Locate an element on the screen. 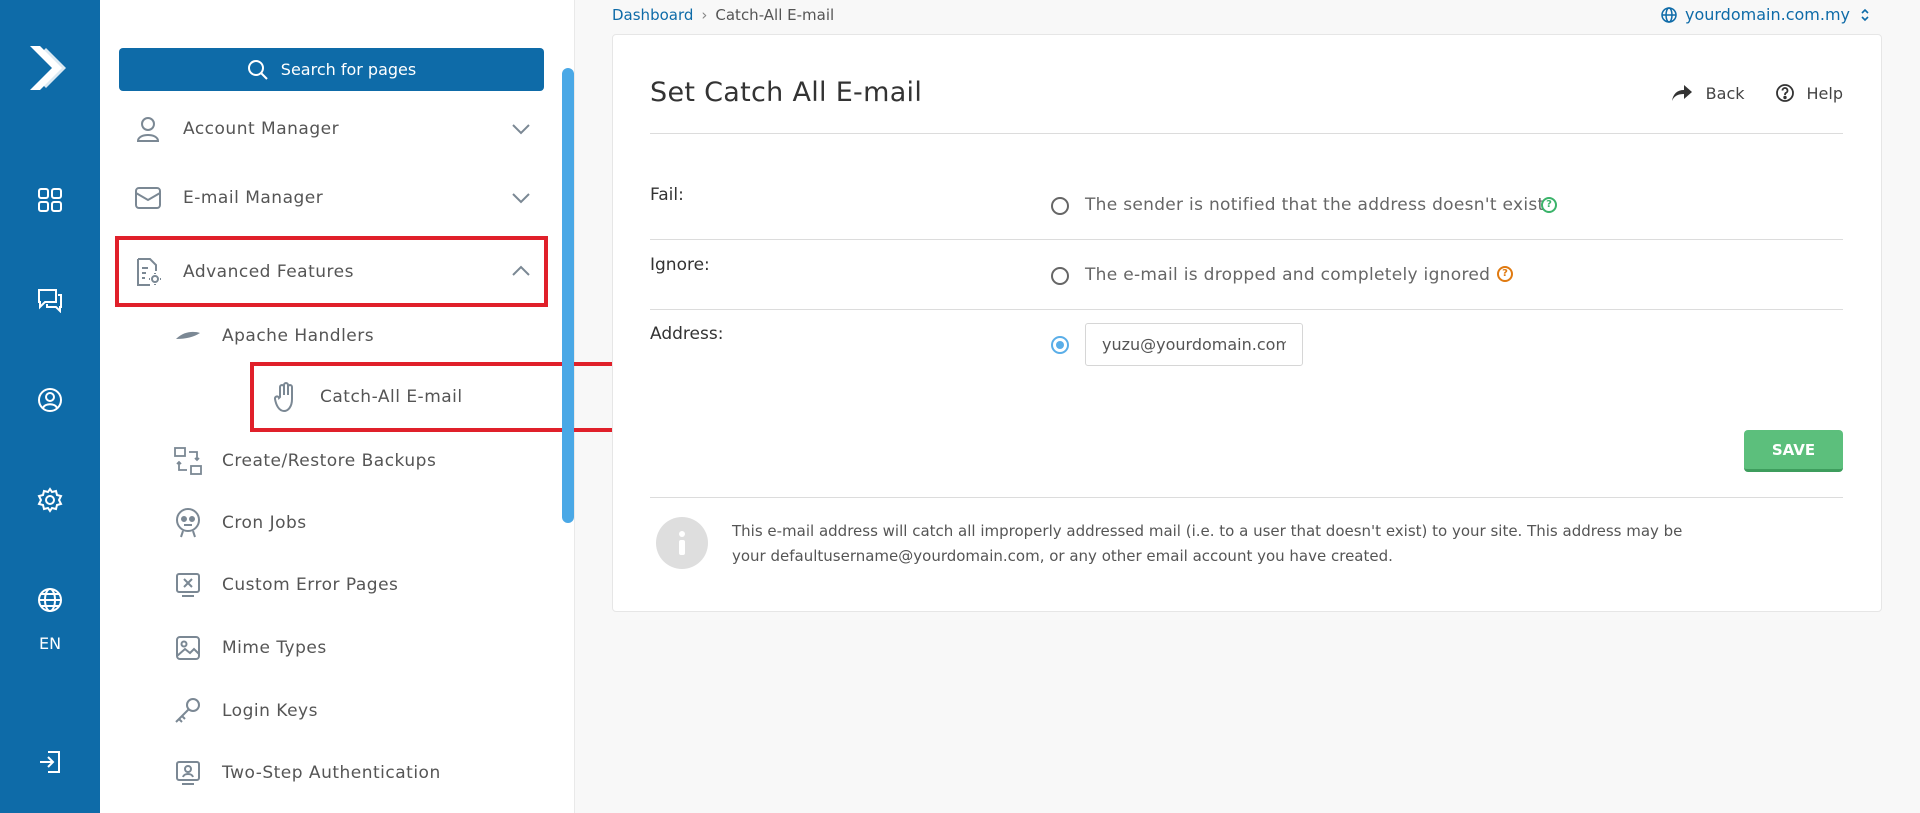  sidebar-subitem-label: Catch-All E-mail is located at coordinates (391, 397).